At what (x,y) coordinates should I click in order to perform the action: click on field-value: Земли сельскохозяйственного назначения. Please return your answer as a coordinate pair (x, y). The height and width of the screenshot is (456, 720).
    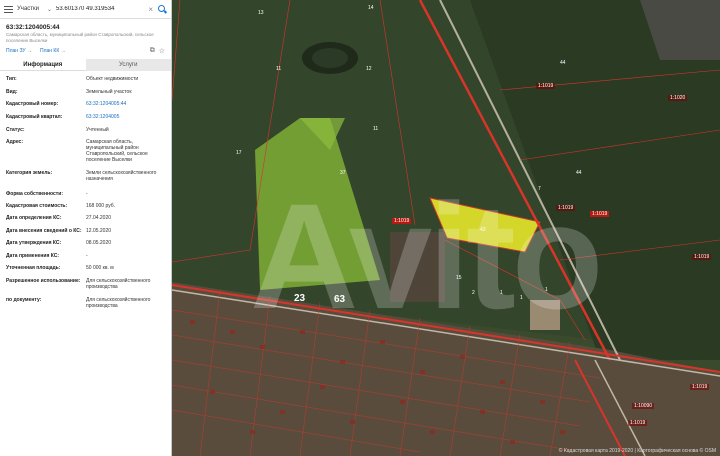
    Looking at the image, I should click on (121, 176).